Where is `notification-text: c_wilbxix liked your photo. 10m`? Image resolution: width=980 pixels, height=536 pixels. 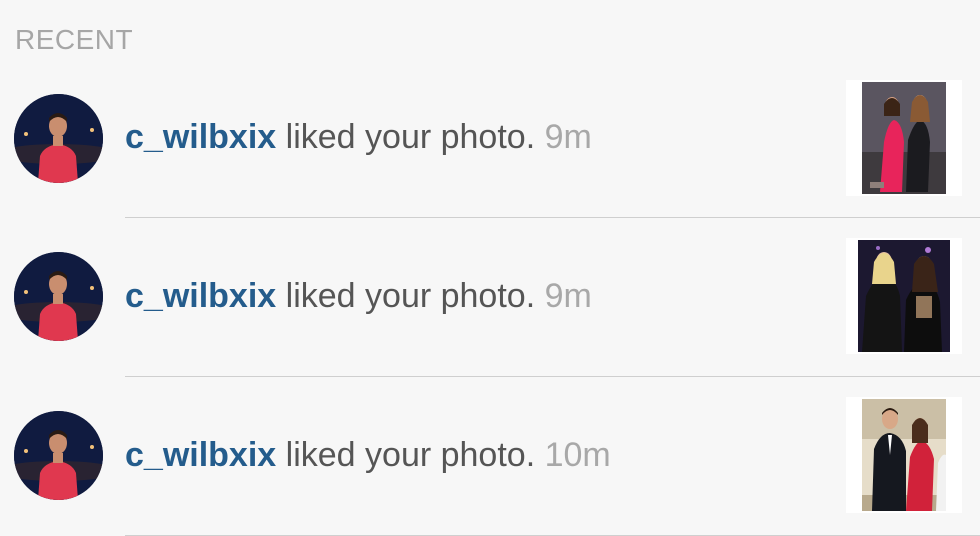 notification-text: c_wilbxix liked your photo. 10m is located at coordinates (368, 455).